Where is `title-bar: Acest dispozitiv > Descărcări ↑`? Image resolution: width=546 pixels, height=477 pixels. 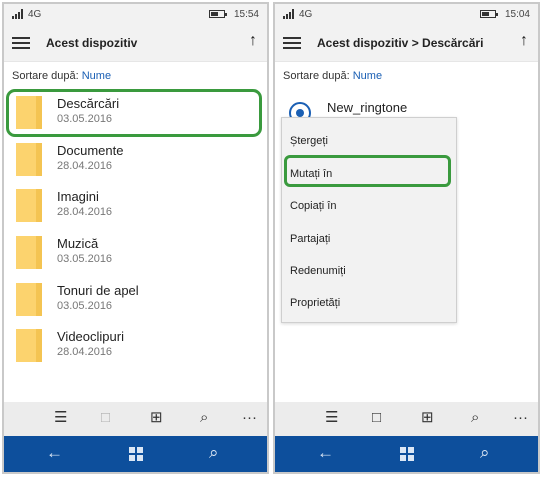
title-bar: Acest dispozitiv > Descărcări ↑ is located at coordinates (406, 44).